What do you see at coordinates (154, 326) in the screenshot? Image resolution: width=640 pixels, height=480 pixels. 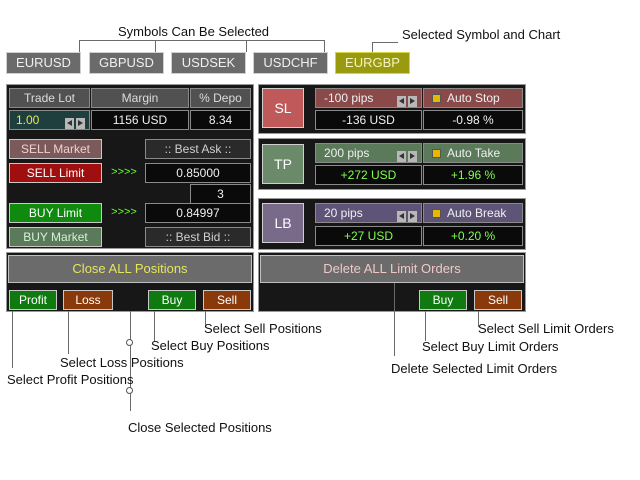 I see `buy-positions-pointer` at bounding box center [154, 326].